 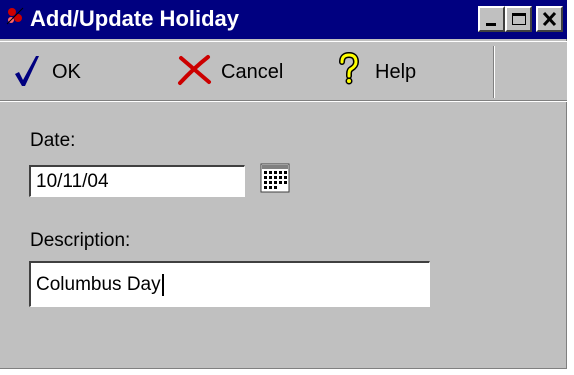 I want to click on window-title: Add/Update Holiday, so click(x=135, y=18).